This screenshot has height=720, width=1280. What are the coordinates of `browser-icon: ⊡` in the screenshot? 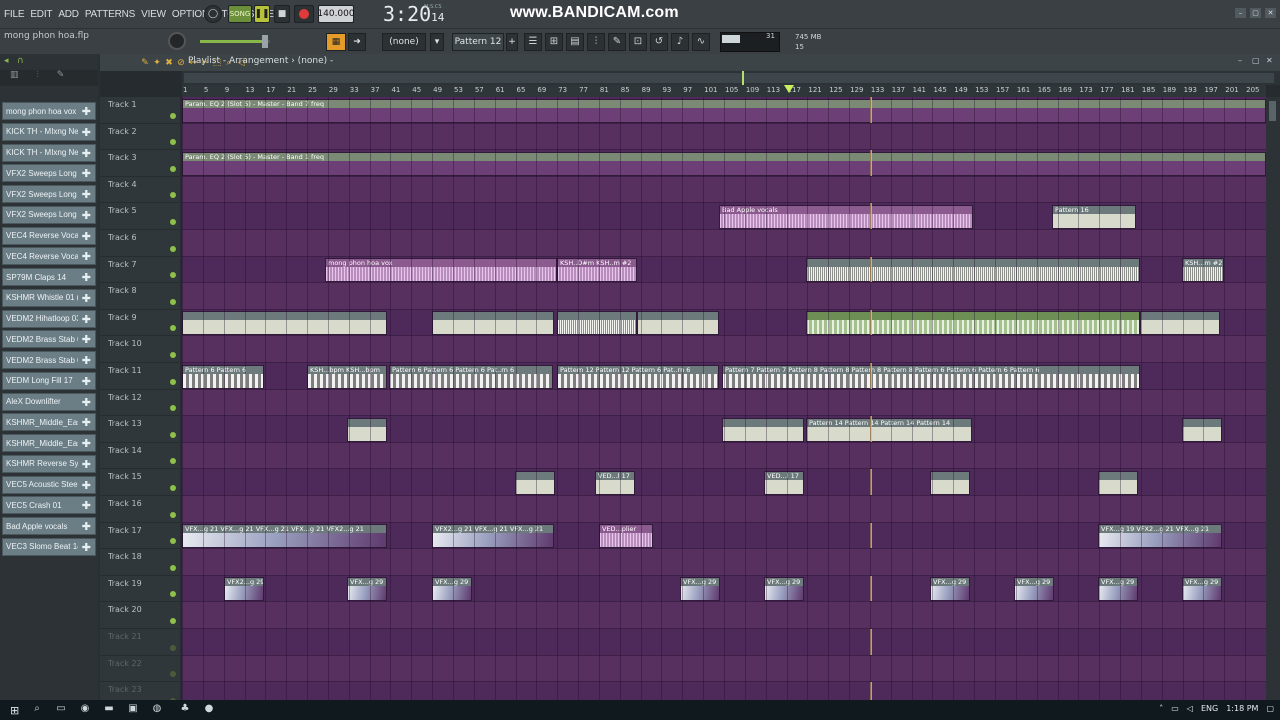 It's located at (638, 42).